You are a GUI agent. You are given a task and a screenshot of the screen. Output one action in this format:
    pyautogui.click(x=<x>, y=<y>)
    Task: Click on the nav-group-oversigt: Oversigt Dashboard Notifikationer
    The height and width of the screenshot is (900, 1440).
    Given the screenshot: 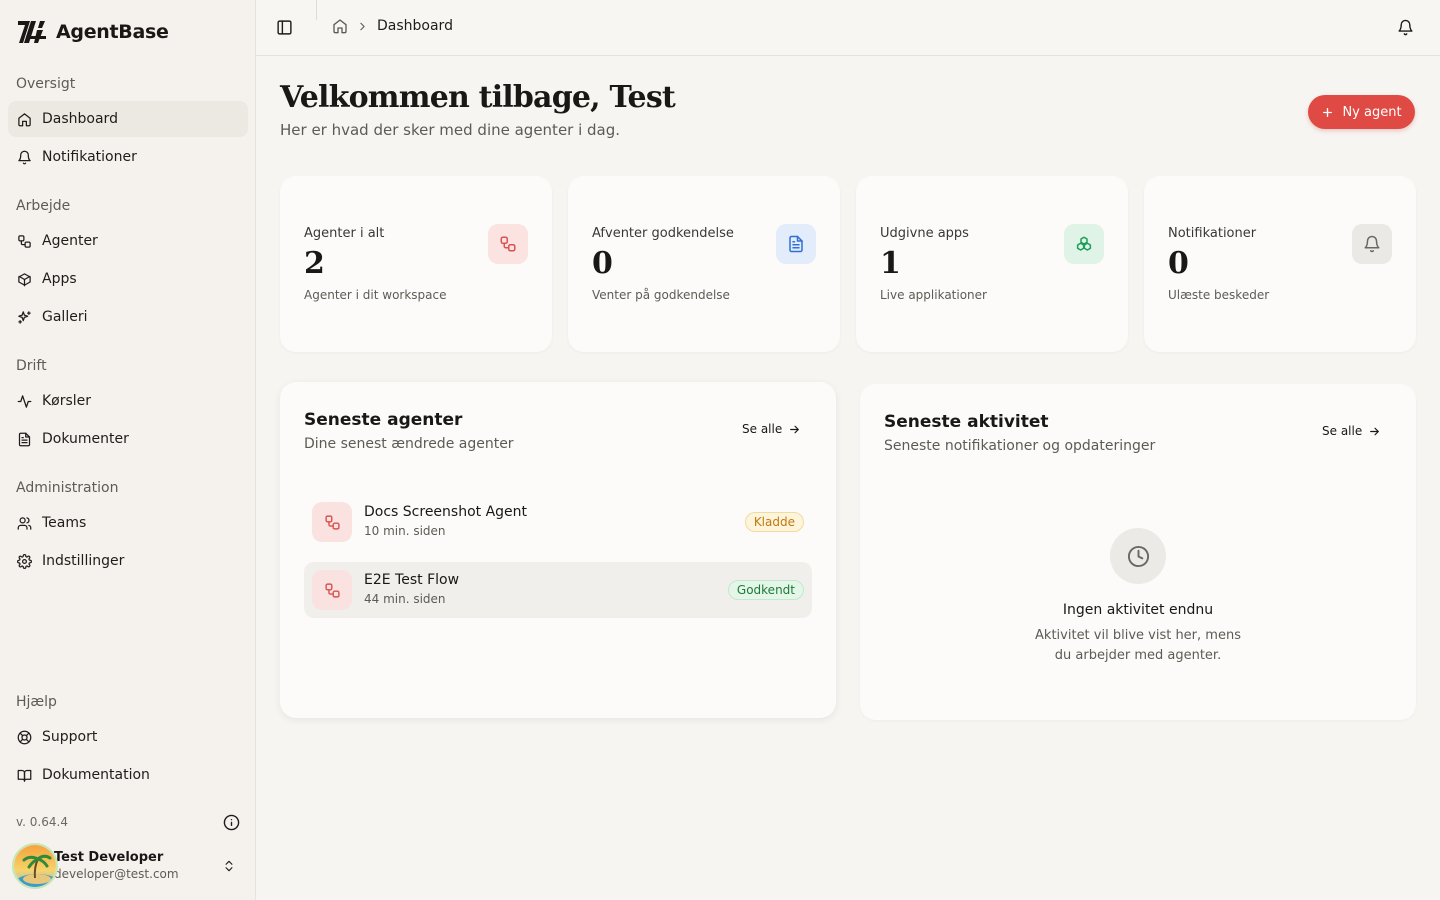 What is the action you would take?
    pyautogui.click(x=128, y=125)
    